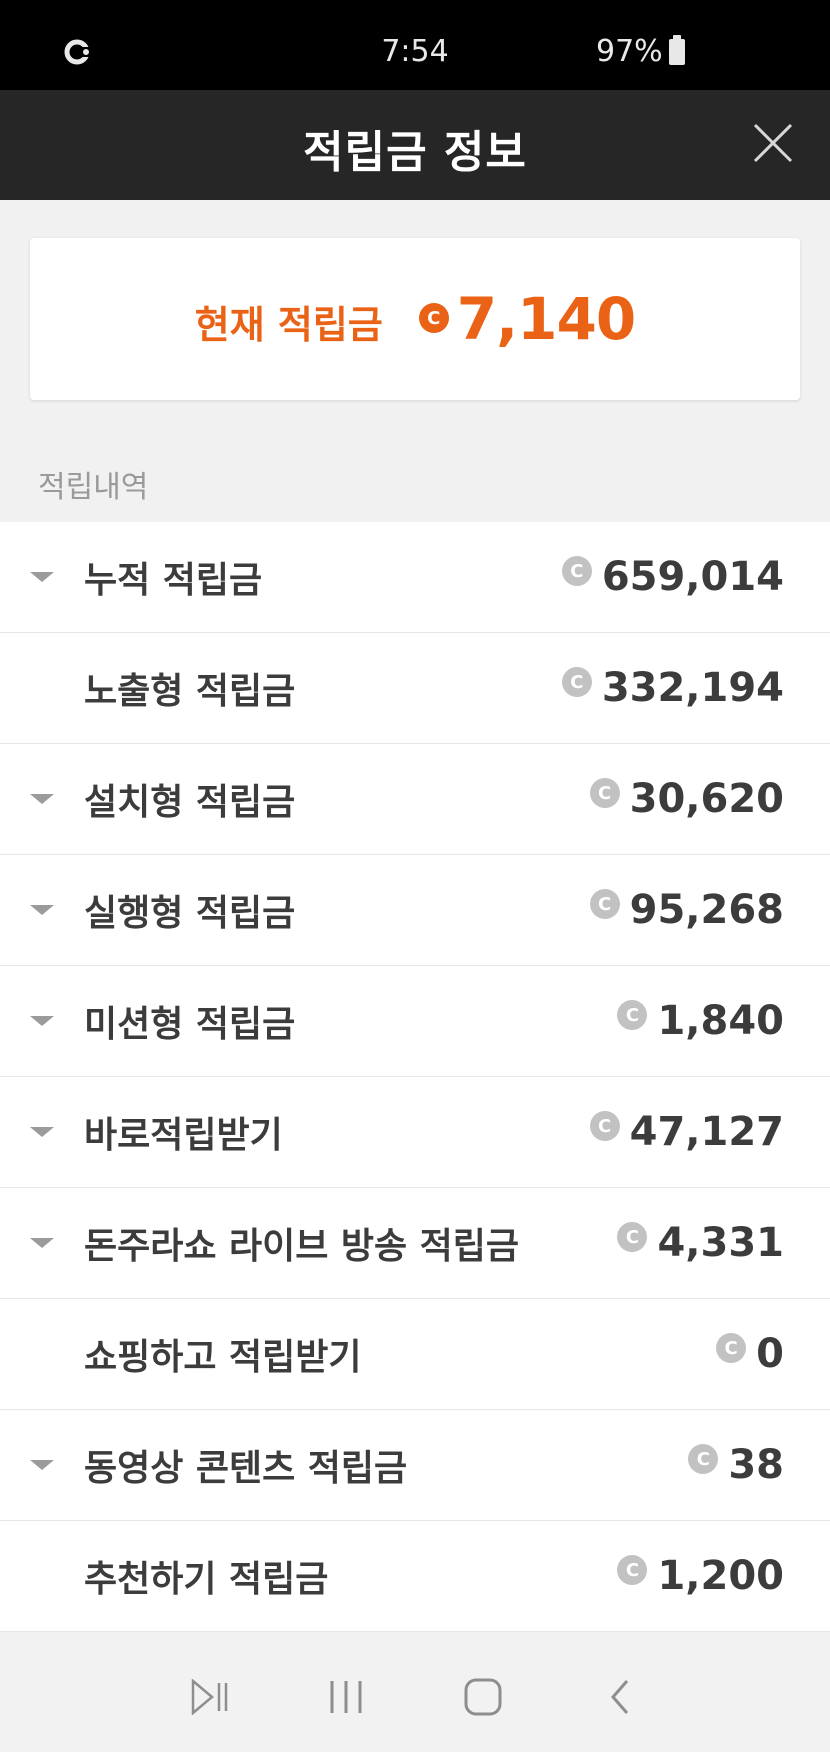  What do you see at coordinates (415, 1354) in the screenshot?
I see `list-item-shopping: 쇼핑하고 적립받기 C 0` at bounding box center [415, 1354].